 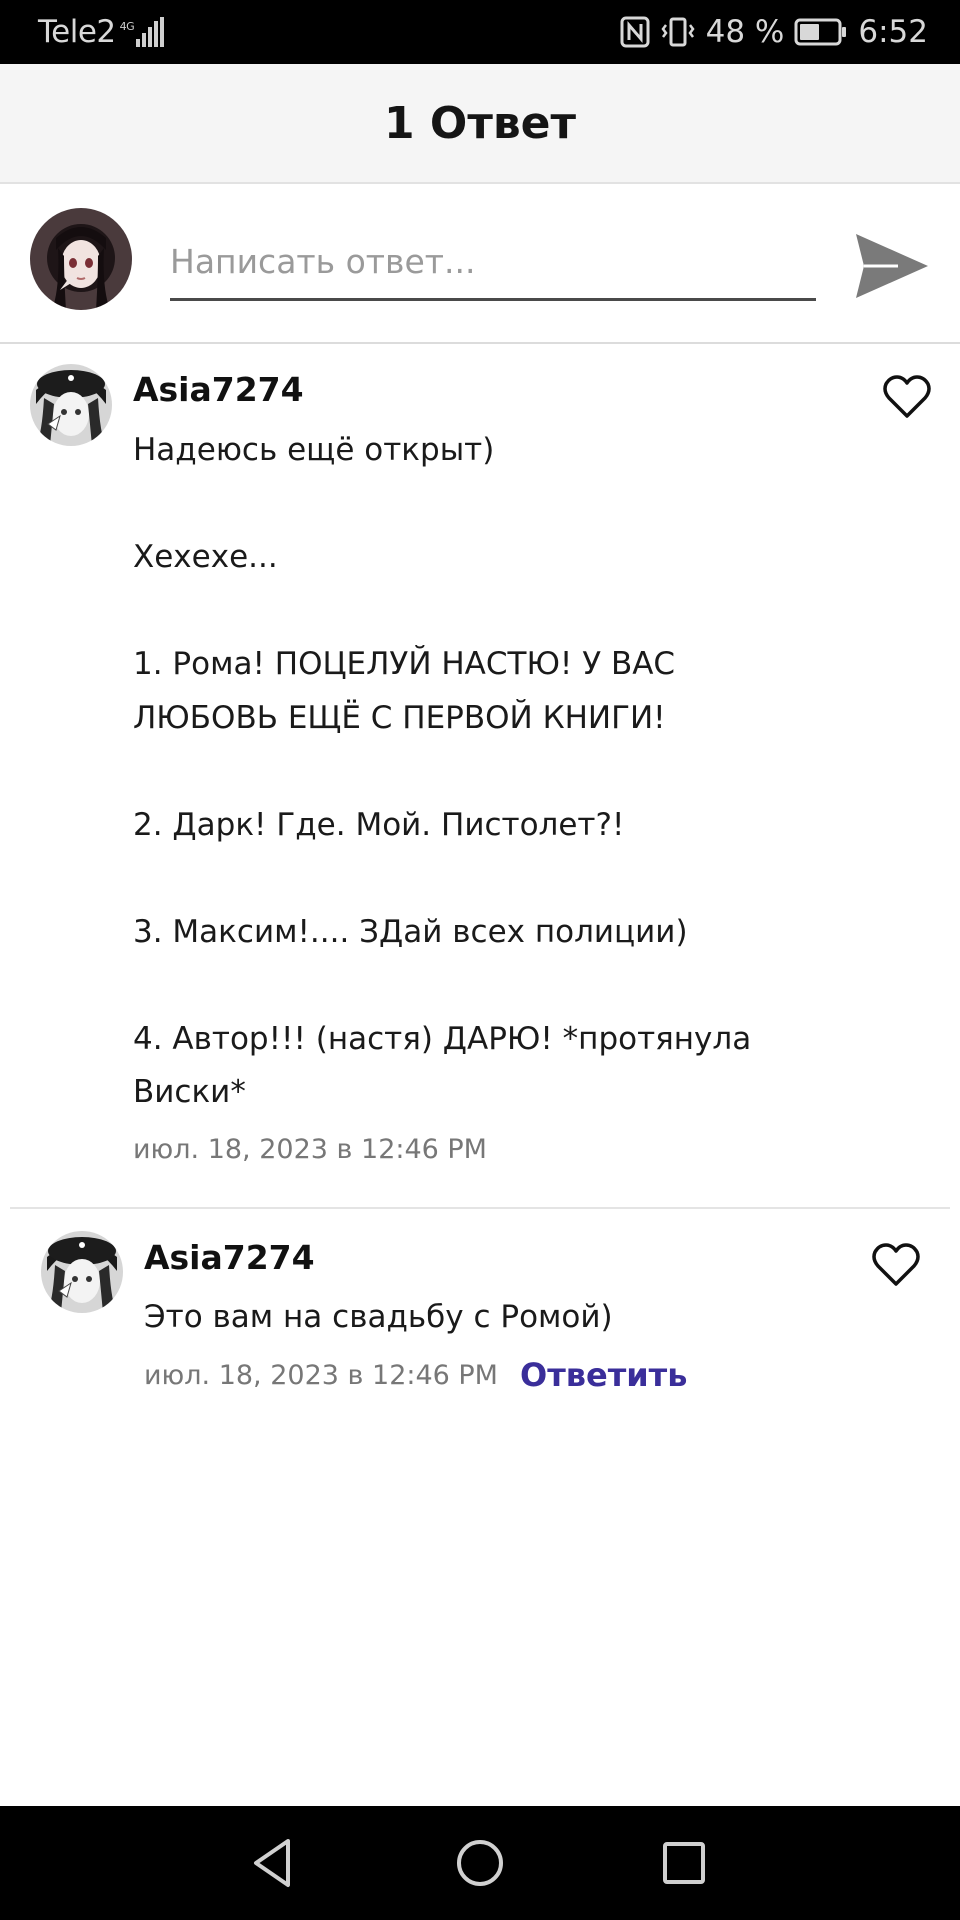 What do you see at coordinates (480, 1208) in the screenshot?
I see `comment-divider` at bounding box center [480, 1208].